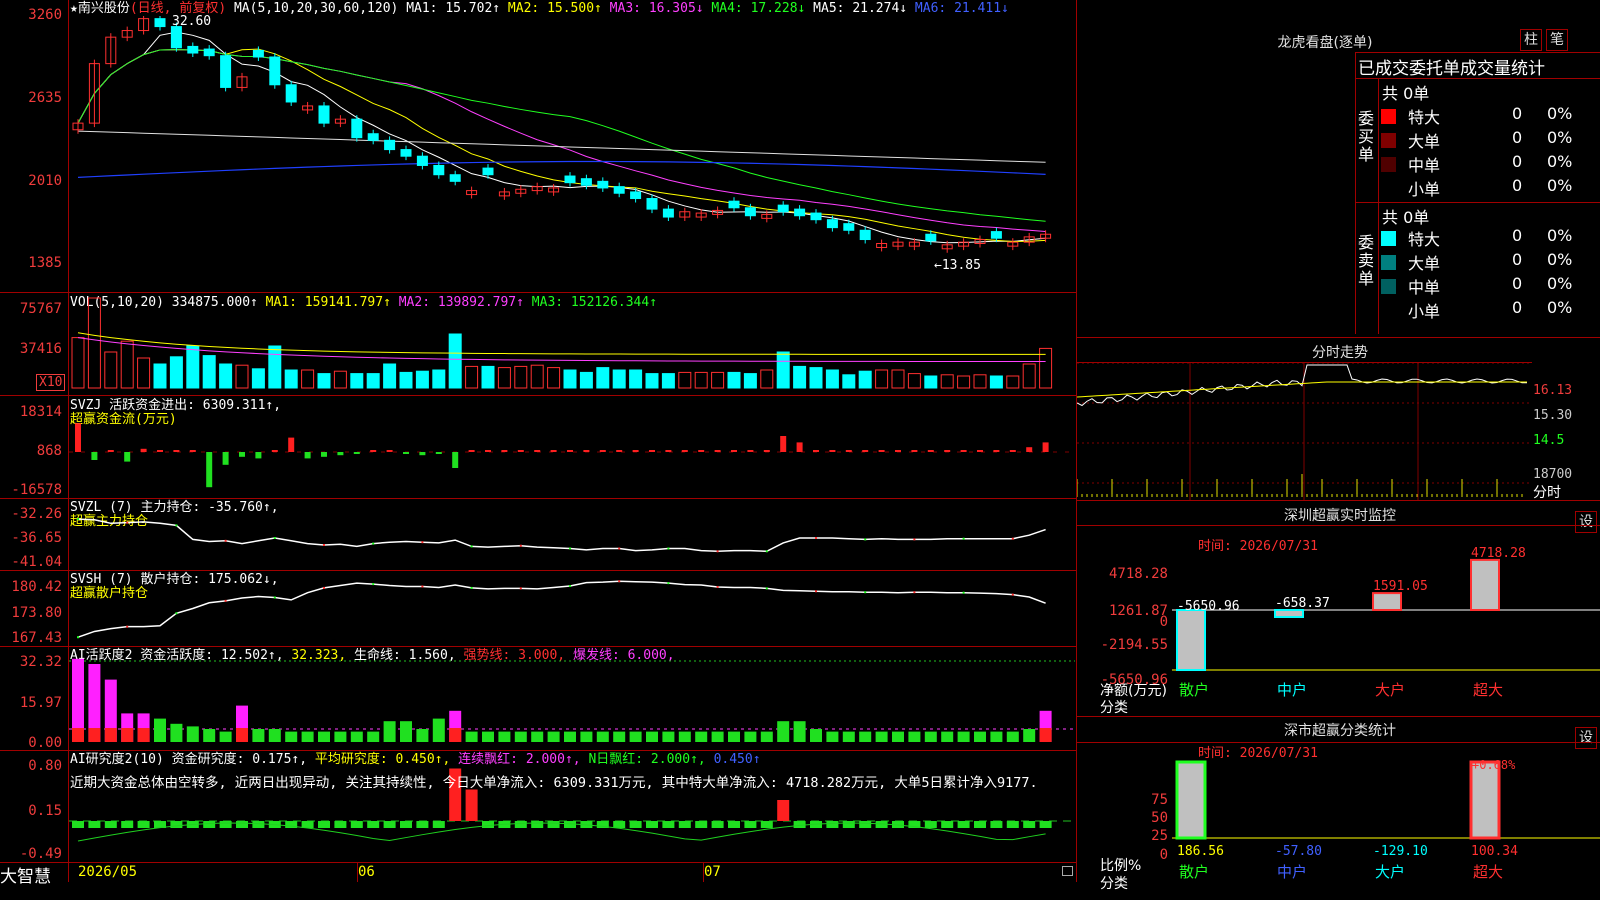 Image resolution: width=1600 pixels, height=900 pixels. What do you see at coordinates (561, 343) in the screenshot?
I see `vol-ma-line` at bounding box center [561, 343].